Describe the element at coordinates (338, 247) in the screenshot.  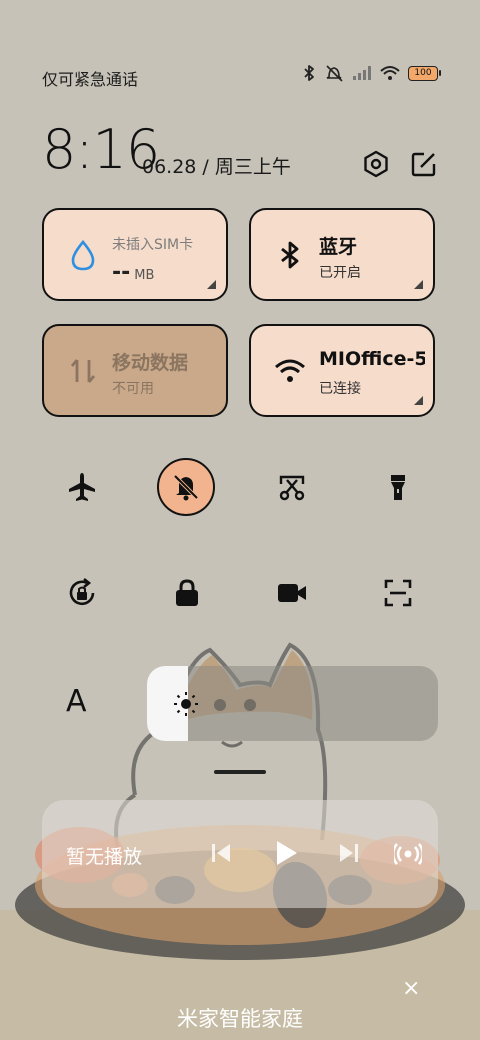
I see `bluetooth-title: 蓝牙` at that location.